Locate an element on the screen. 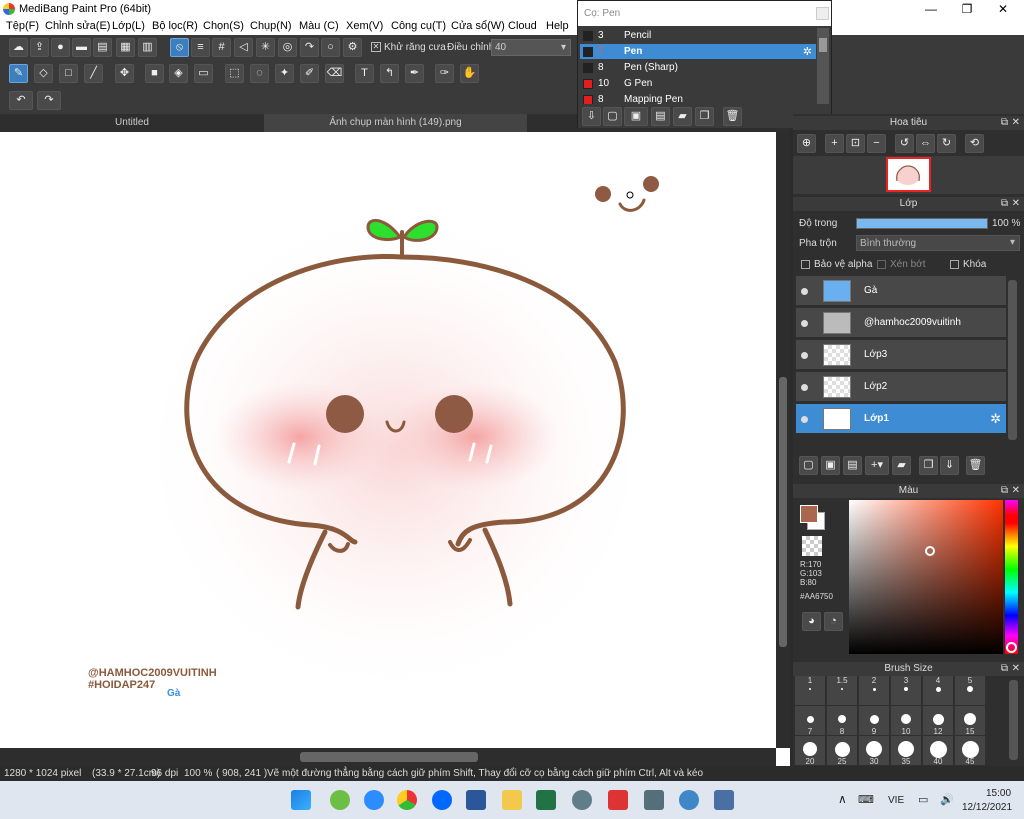 Image resolution: width=1024 pixels, height=819 pixels. windows-start-icon is located at coordinates (301, 800).